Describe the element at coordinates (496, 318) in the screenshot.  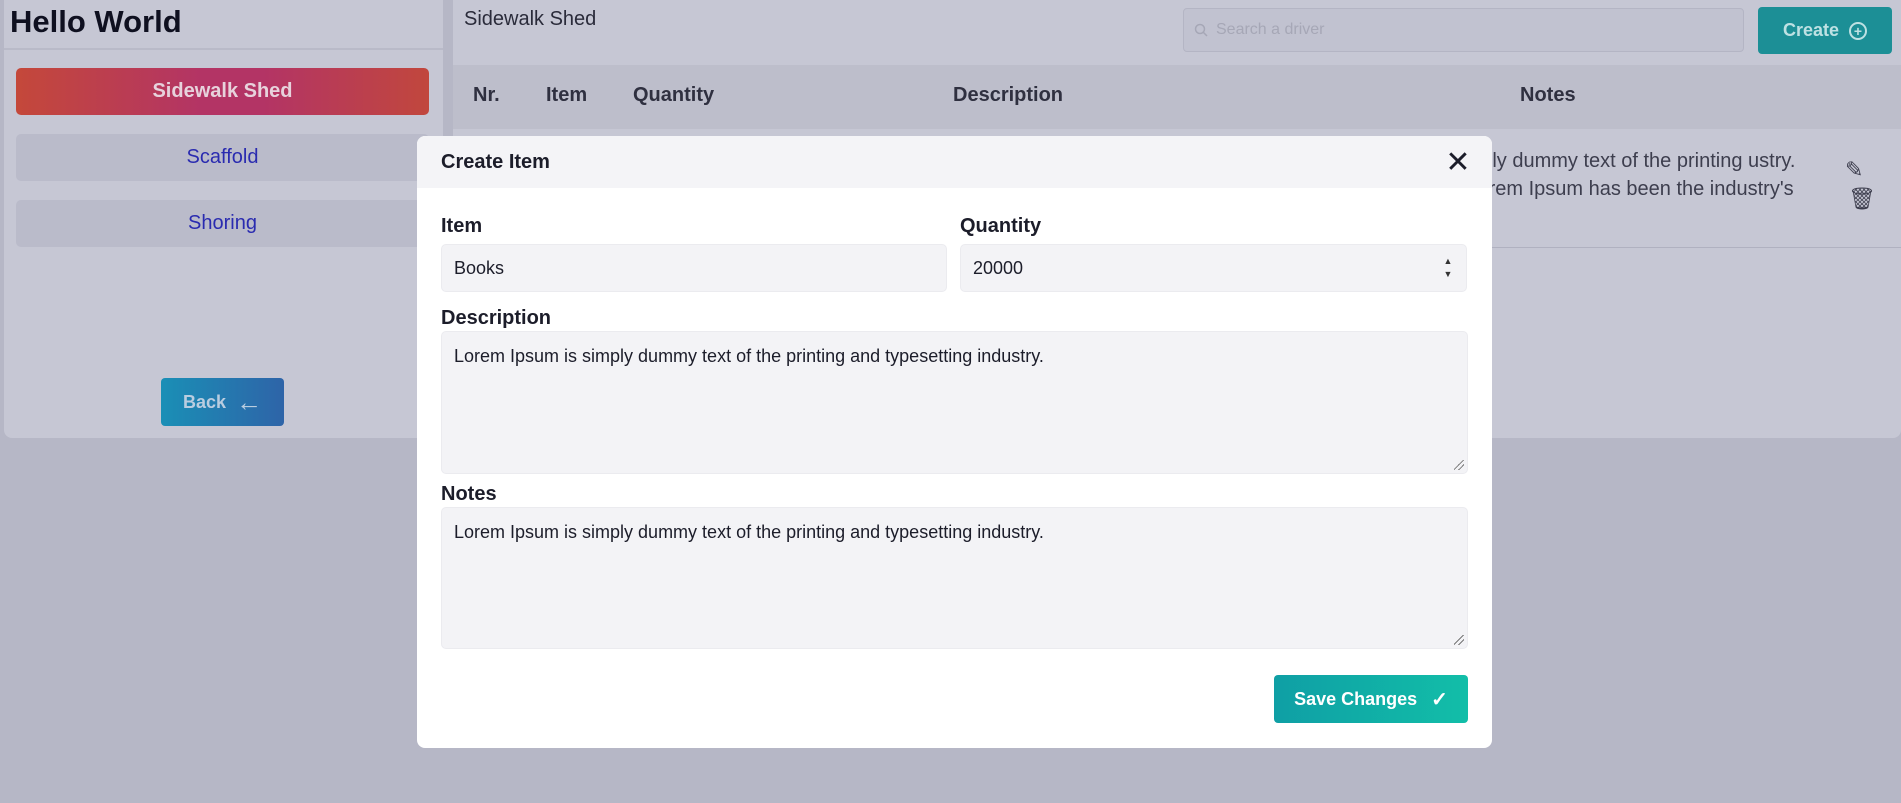
I see `description-label: Description` at that location.